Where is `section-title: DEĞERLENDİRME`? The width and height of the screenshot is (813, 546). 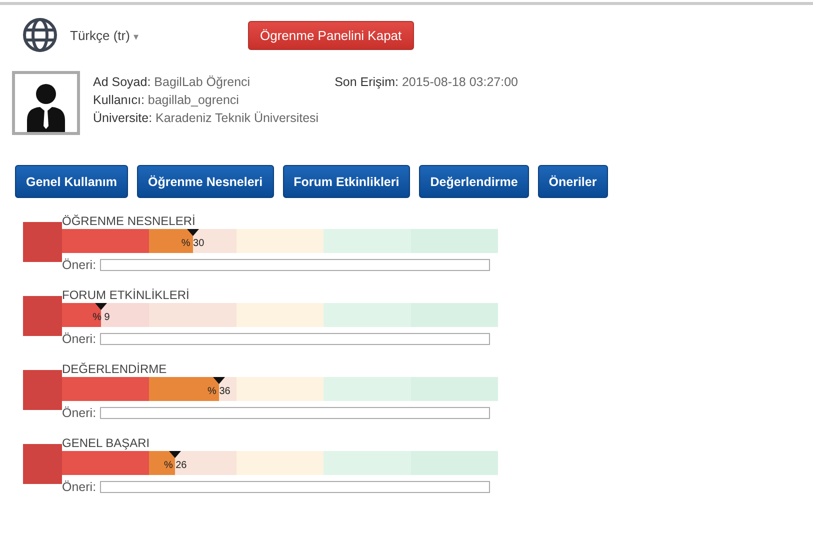 section-title: DEĞERLENDİRME is located at coordinates (115, 369).